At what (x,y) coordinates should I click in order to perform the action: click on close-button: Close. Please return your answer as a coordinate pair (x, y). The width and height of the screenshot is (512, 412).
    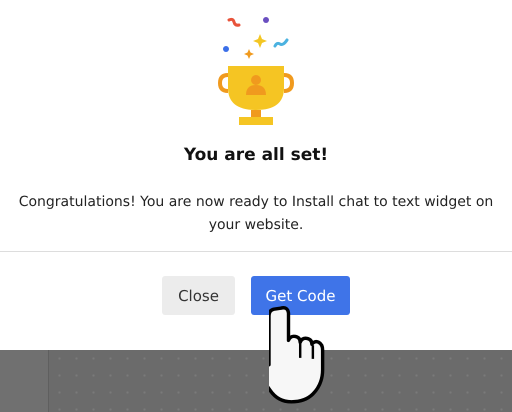
    Looking at the image, I should click on (198, 295).